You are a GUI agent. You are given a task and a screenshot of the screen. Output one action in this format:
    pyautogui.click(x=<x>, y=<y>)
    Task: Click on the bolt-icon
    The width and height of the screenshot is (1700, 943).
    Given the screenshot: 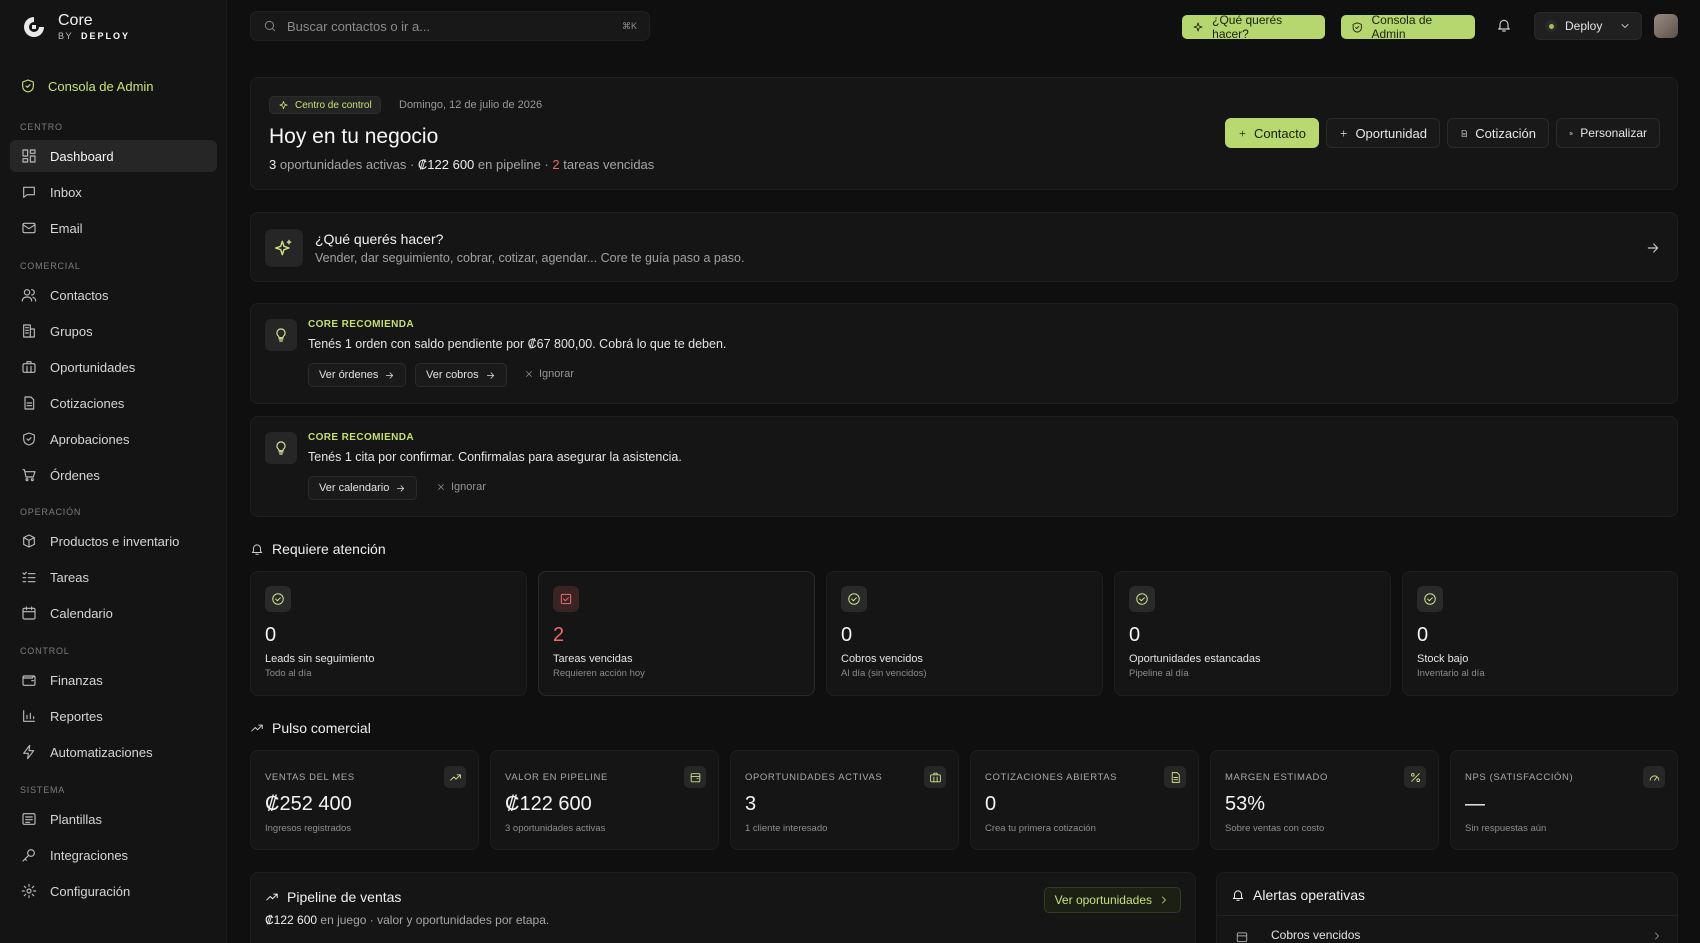 What is the action you would take?
    pyautogui.click(x=29, y=752)
    